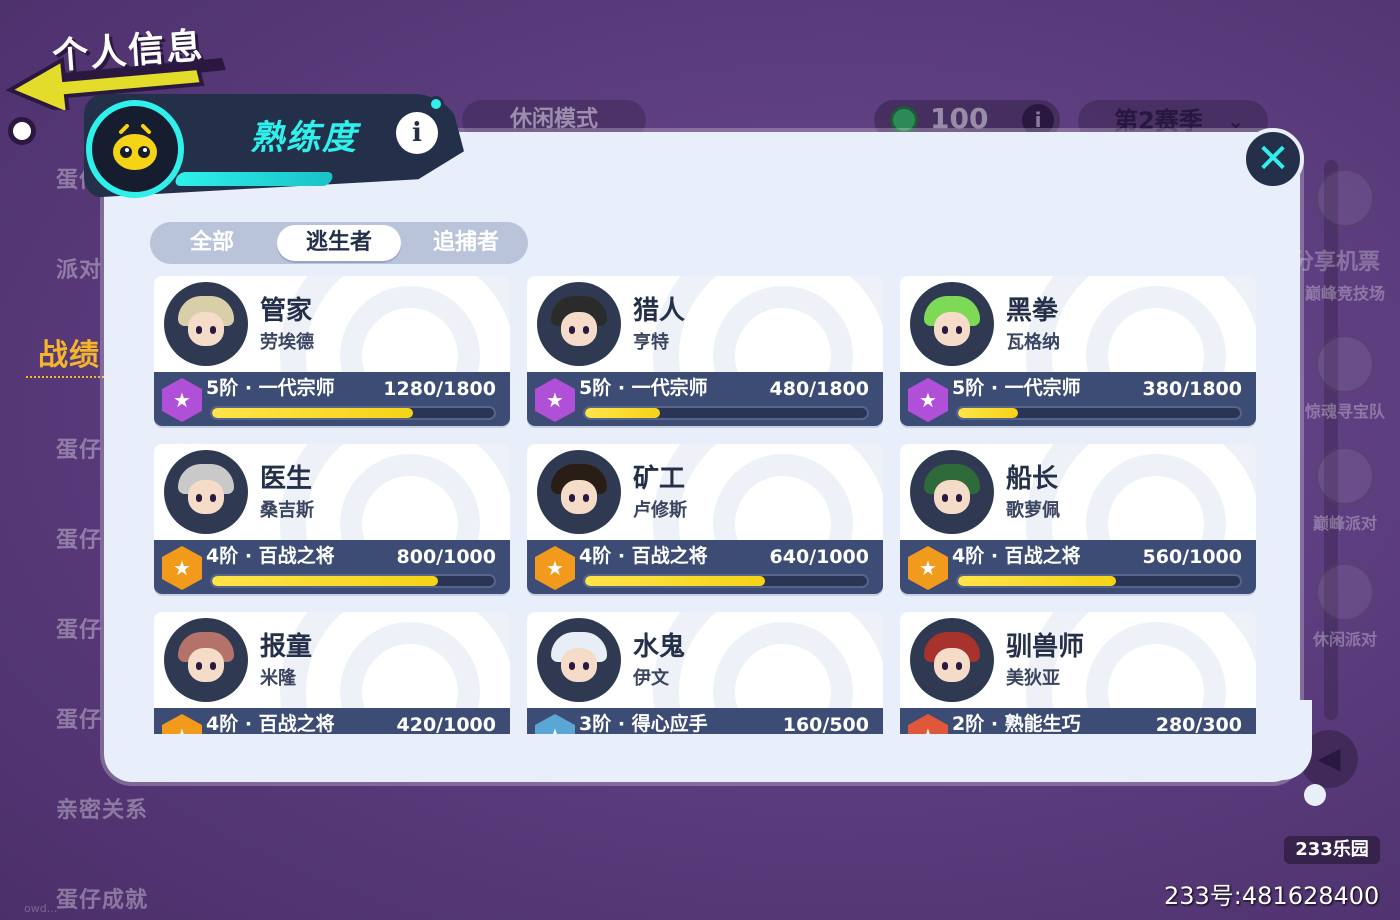 This screenshot has width=1400, height=920. Describe the element at coordinates (466, 243) in the screenshot. I see `tab-hunter: 追捕者` at that location.